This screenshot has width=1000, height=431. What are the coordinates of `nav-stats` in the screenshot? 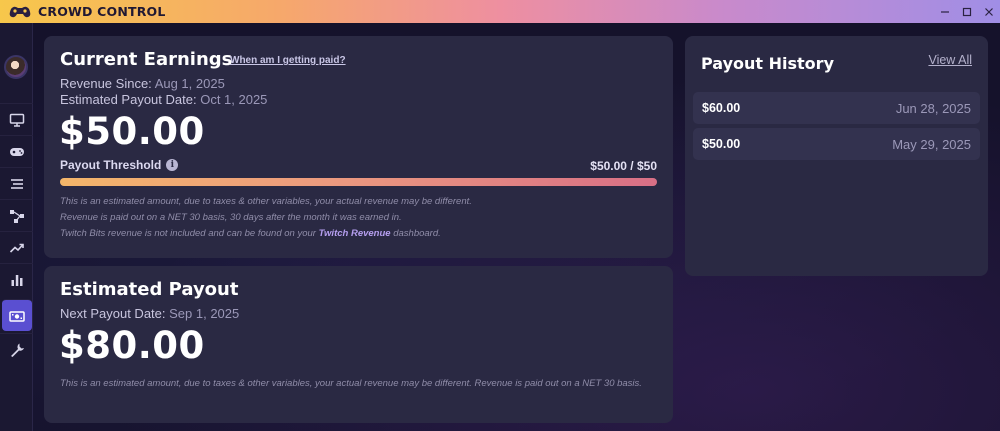 It's located at (16, 279).